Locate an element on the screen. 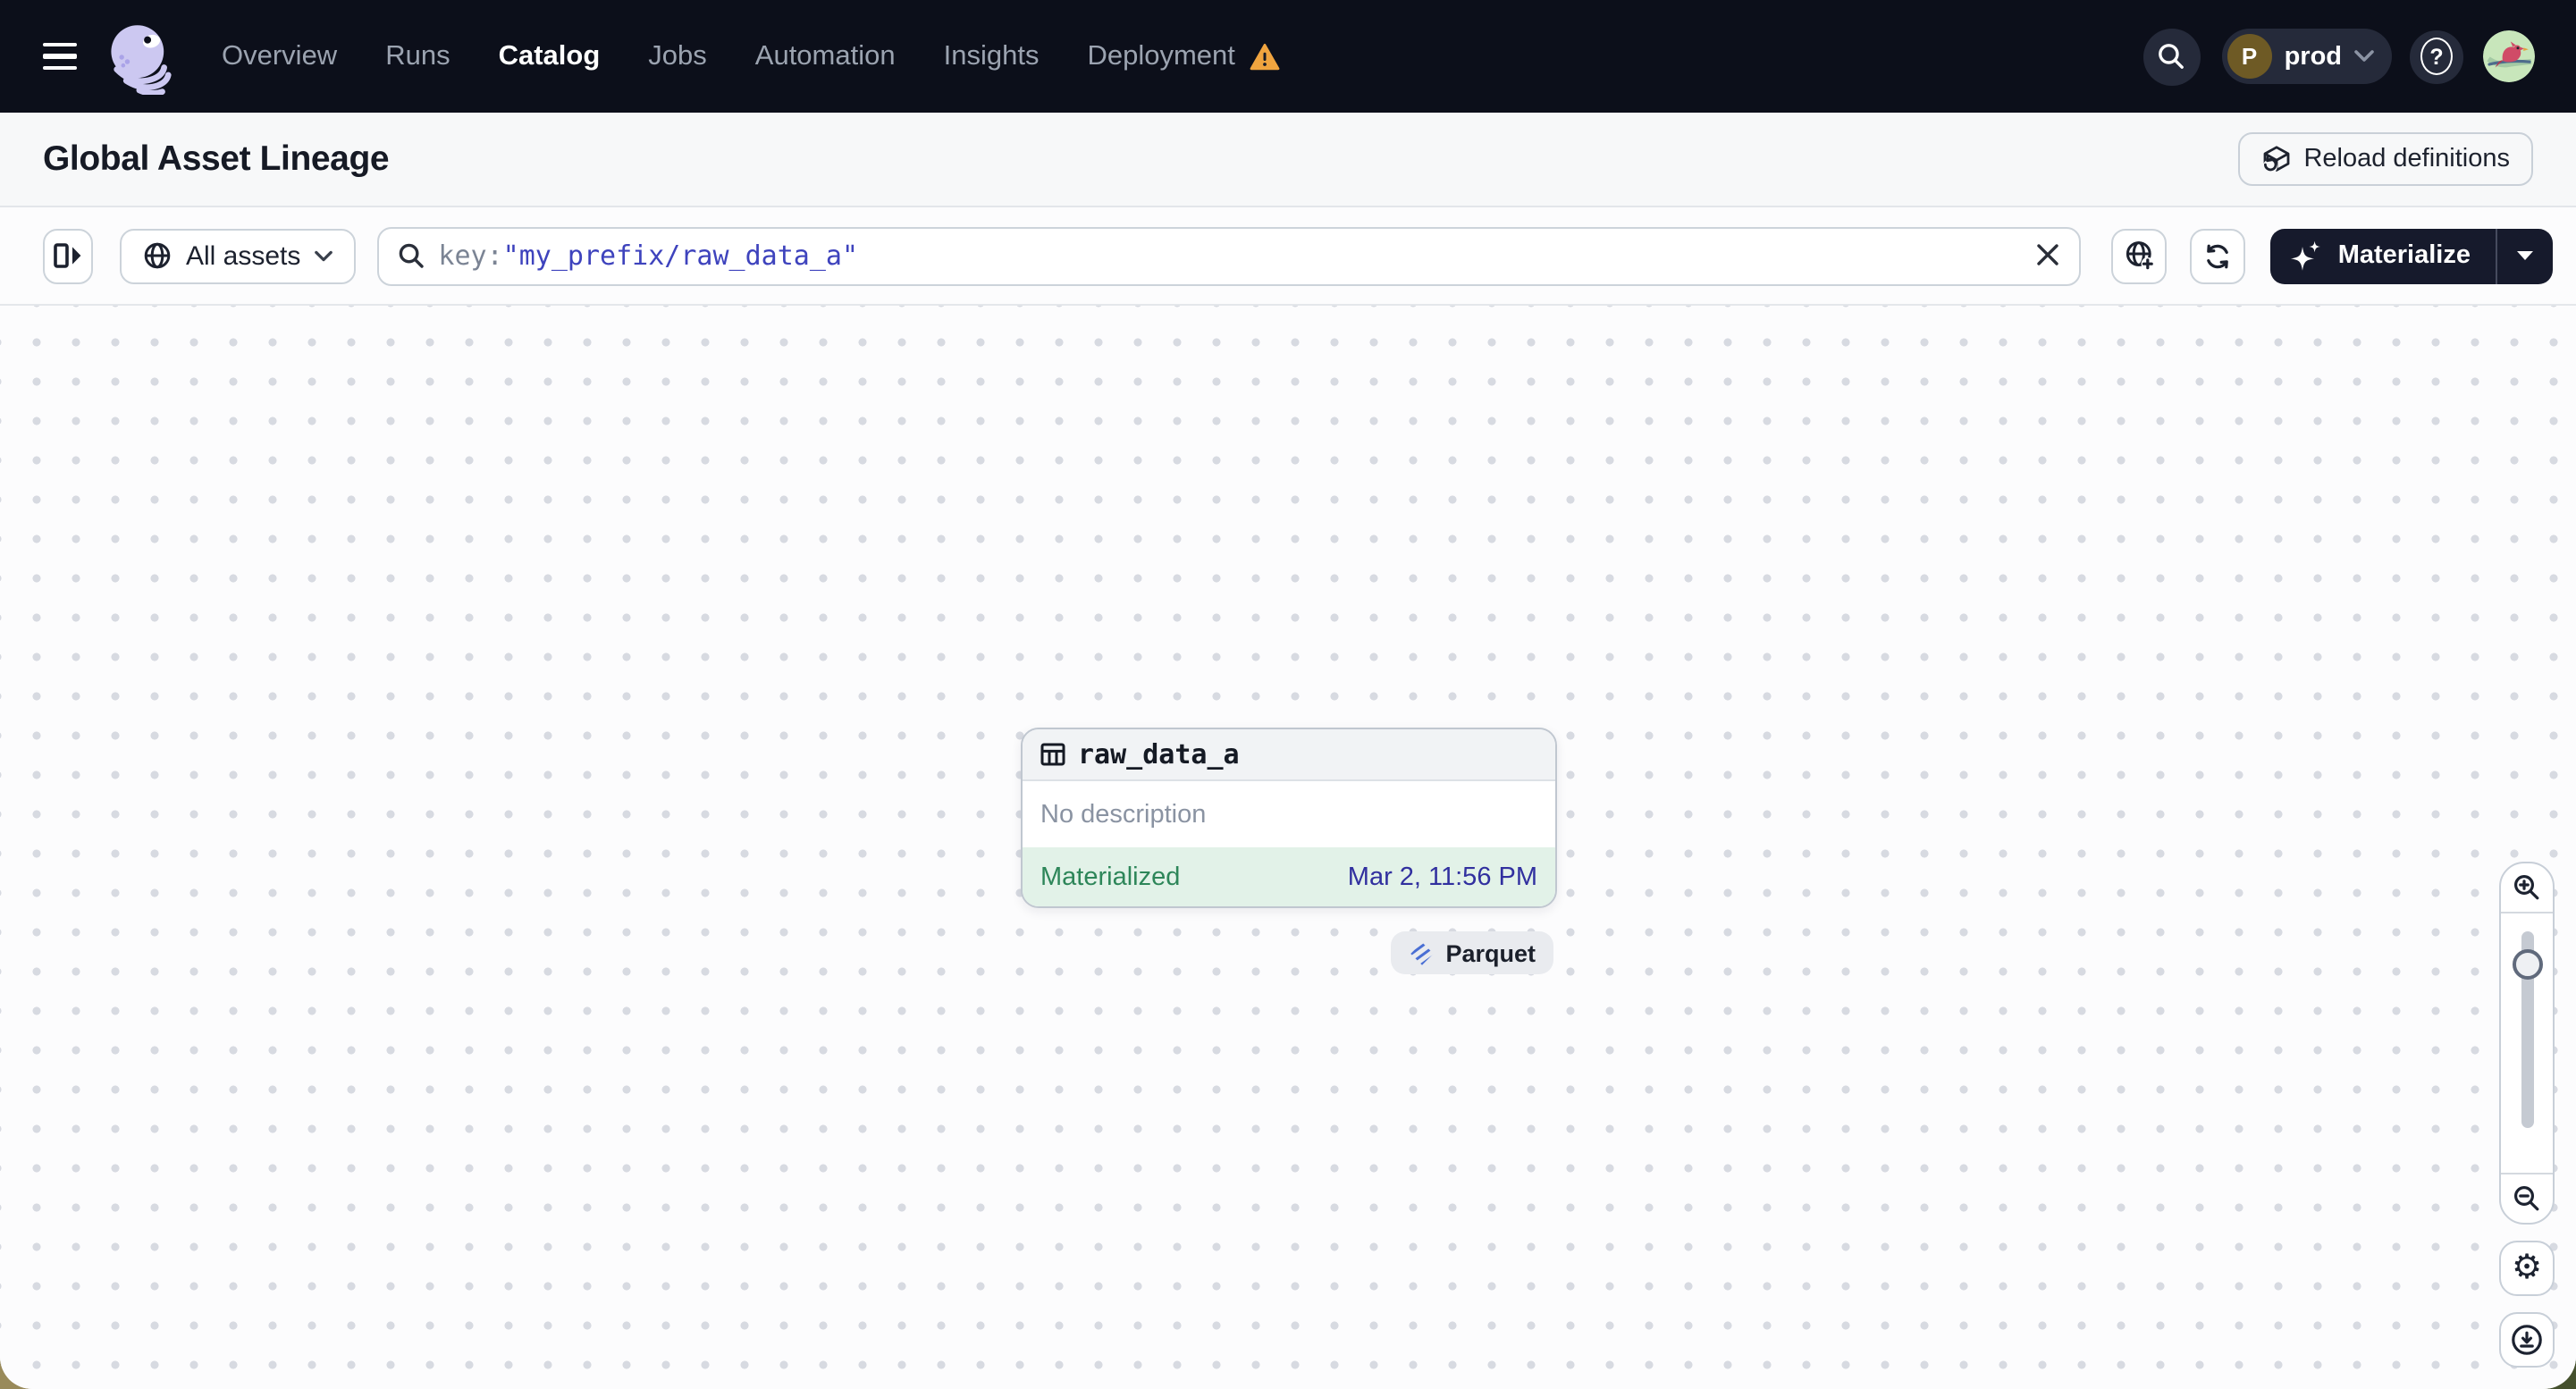 Image resolution: width=2576 pixels, height=1389 pixels. canvas-controls: ⚙ is located at coordinates (2527, 1115).